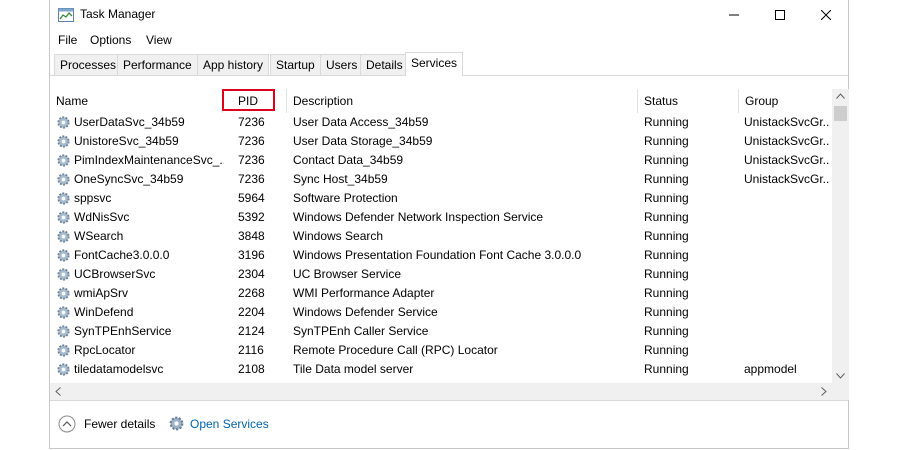 This screenshot has width=900, height=450. What do you see at coordinates (441, 236) in the screenshot?
I see `table-row: WSearch 3848 Windows Search Running` at bounding box center [441, 236].